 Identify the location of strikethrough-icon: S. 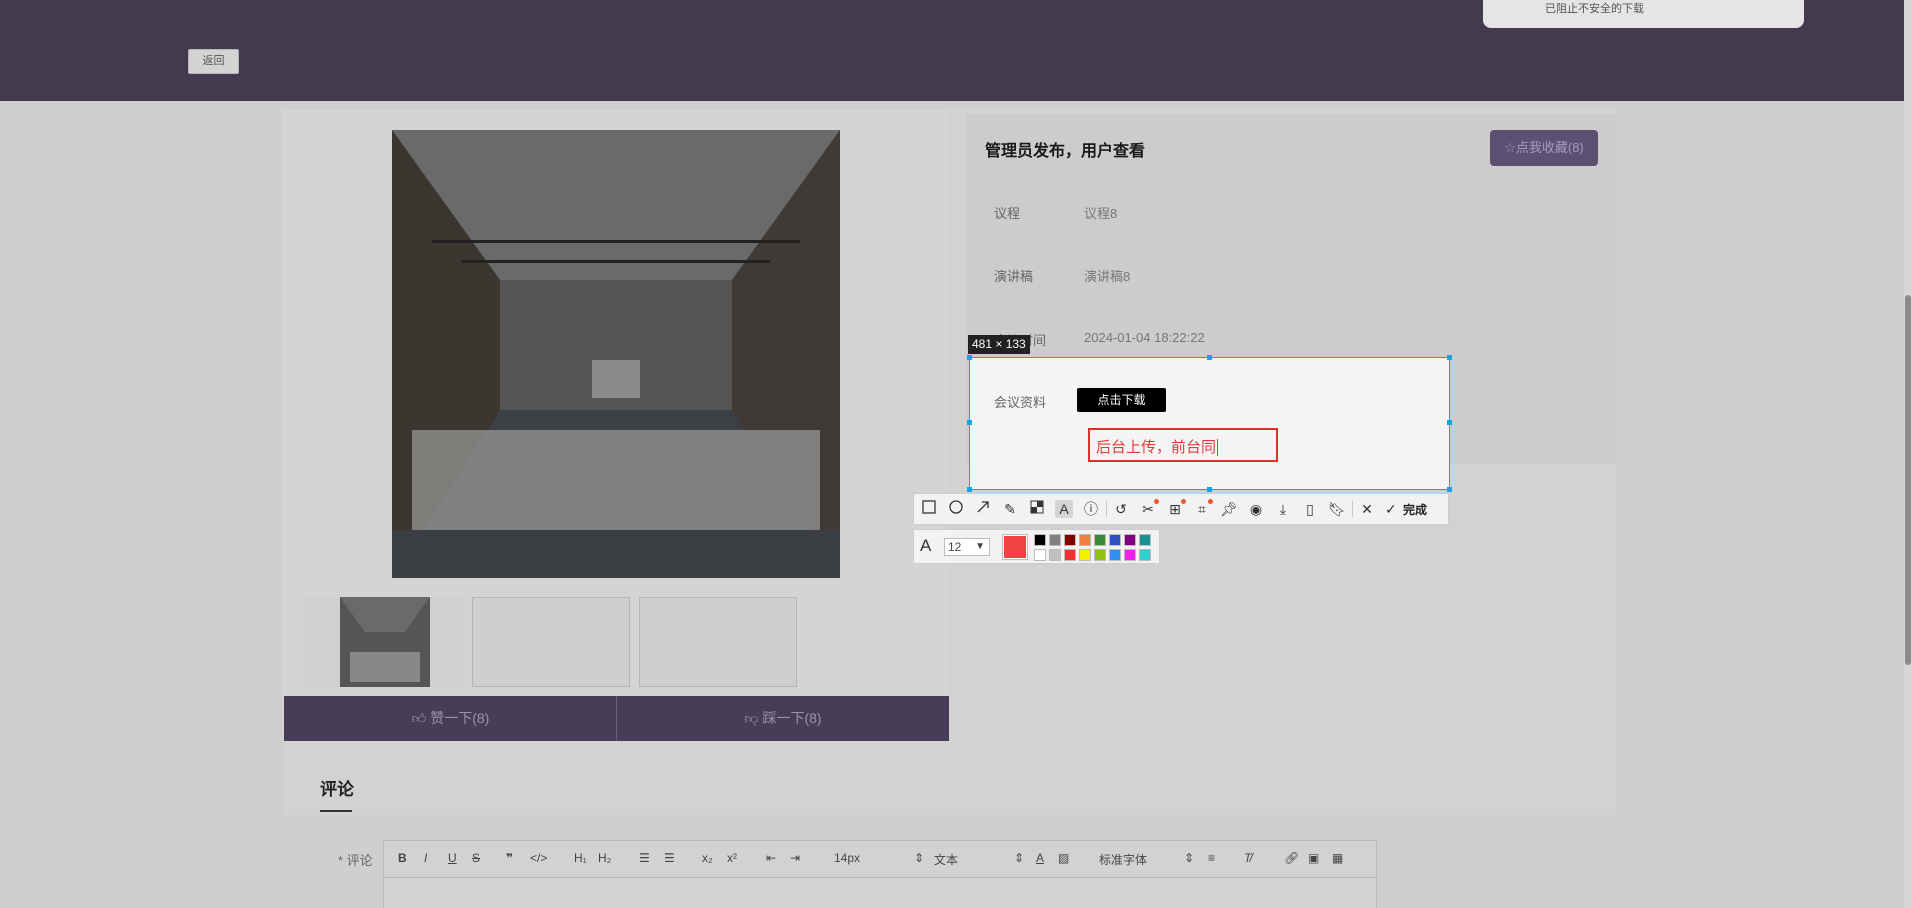
(476, 858).